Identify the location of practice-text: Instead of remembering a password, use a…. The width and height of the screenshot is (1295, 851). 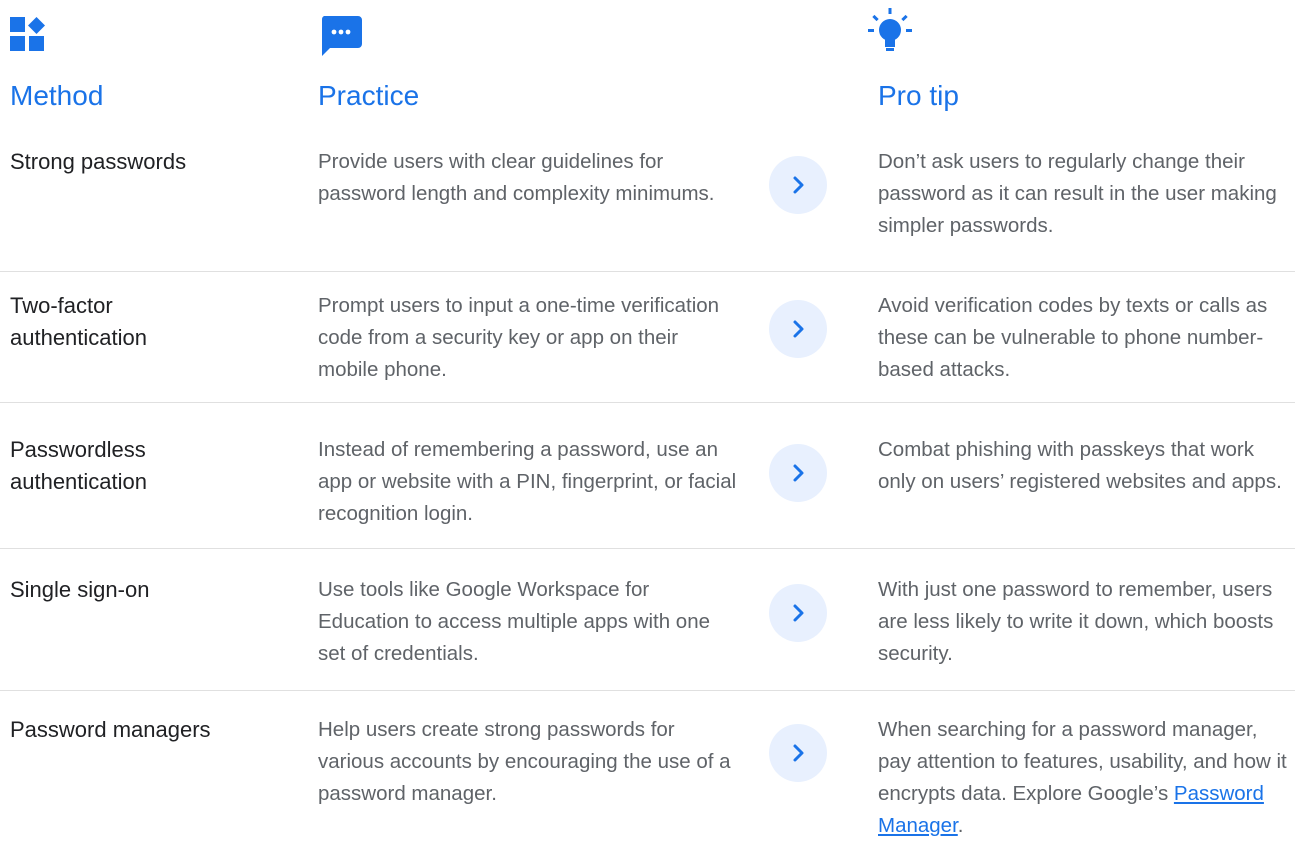
(527, 481).